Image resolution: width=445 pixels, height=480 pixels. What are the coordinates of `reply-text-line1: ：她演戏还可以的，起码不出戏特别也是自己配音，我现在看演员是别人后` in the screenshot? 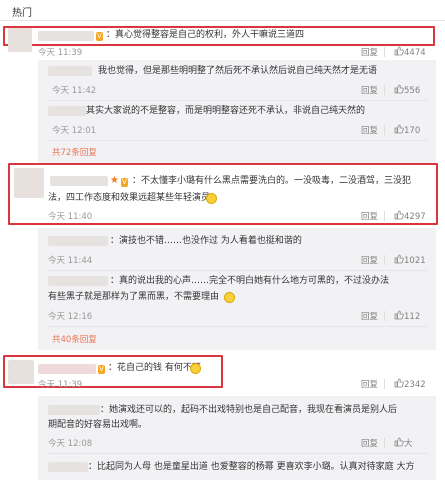 It's located at (249, 410).